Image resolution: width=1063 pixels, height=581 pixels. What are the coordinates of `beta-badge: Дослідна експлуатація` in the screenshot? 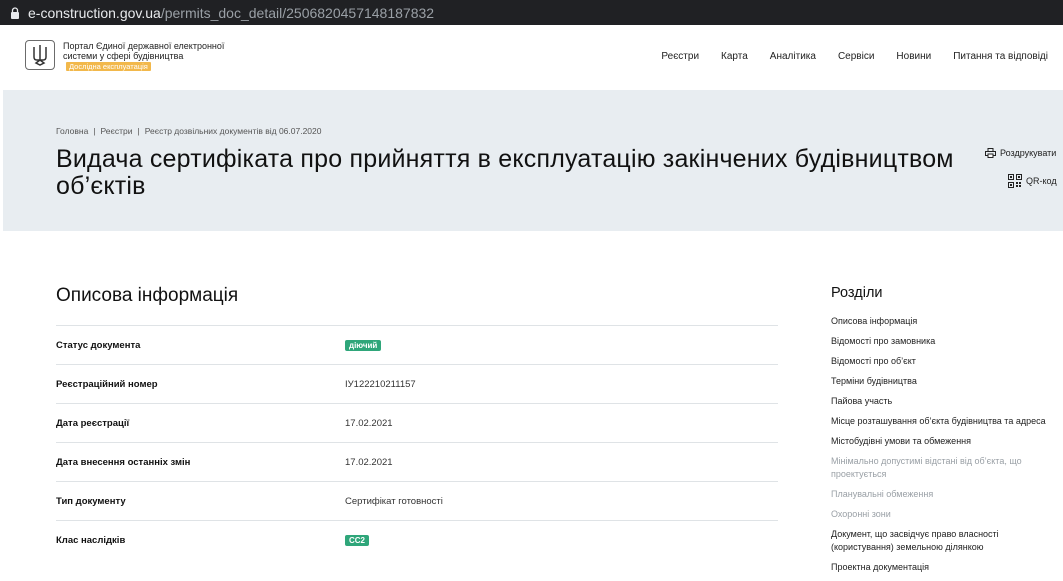 It's located at (108, 66).